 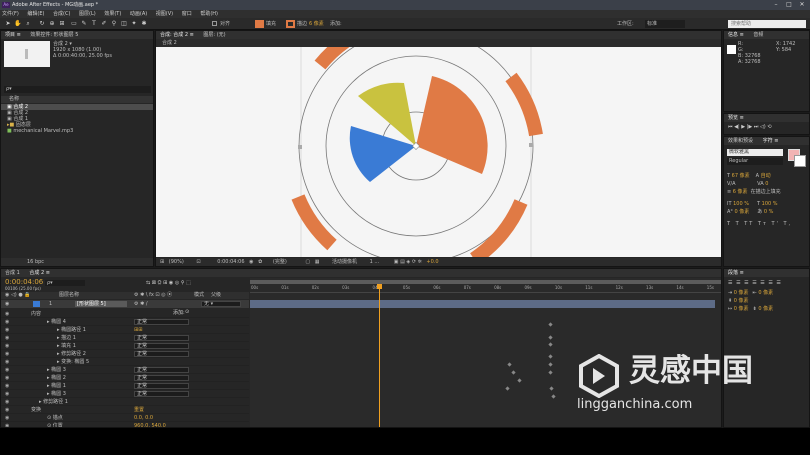 I want to click on breadcrumb-comp2: 合成 2, so click(x=169, y=43).